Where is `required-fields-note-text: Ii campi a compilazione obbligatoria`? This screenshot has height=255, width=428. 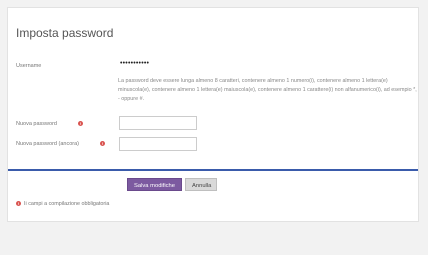
required-fields-note-text: Ii campi a compilazione obbligatoria is located at coordinates (67, 204).